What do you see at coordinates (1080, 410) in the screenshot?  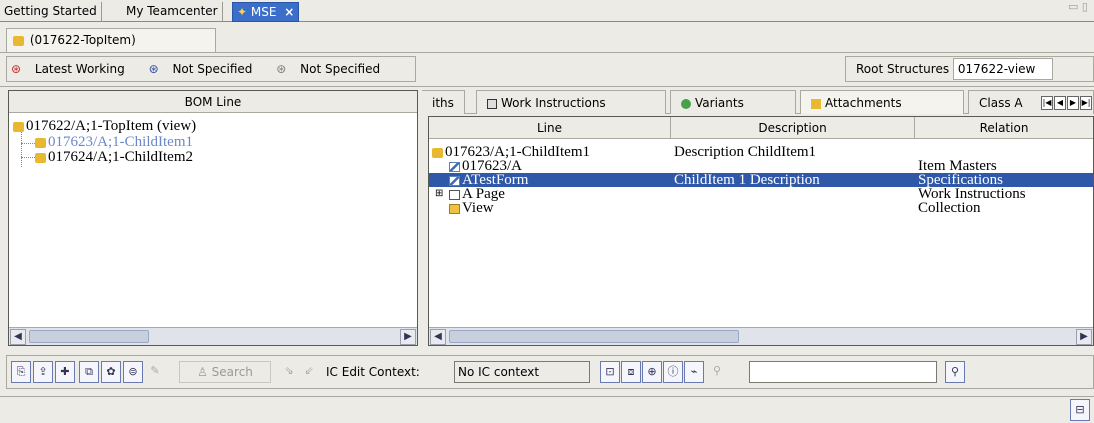 I see `status-icon: ⊟` at bounding box center [1080, 410].